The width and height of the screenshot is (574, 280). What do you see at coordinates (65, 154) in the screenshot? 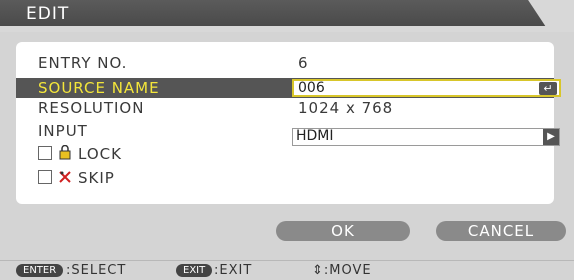
I see `lock-icon` at bounding box center [65, 154].